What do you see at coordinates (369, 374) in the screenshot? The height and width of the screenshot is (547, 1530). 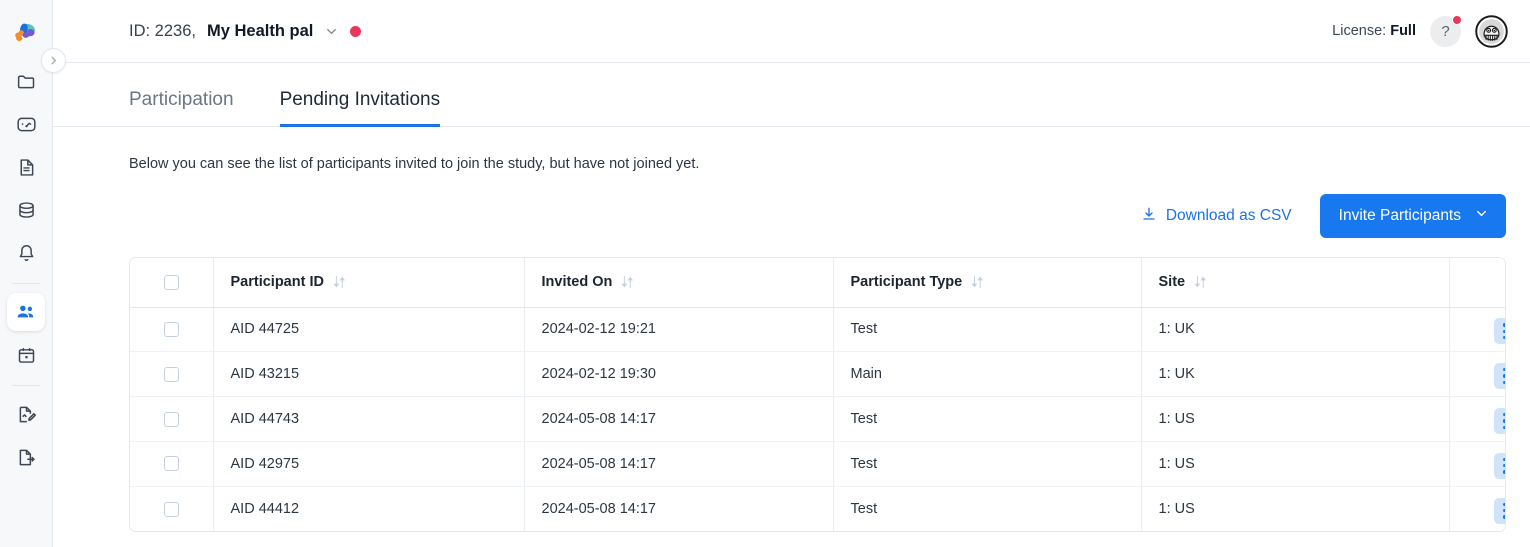 I see `cell-participant-id: AID 43215` at bounding box center [369, 374].